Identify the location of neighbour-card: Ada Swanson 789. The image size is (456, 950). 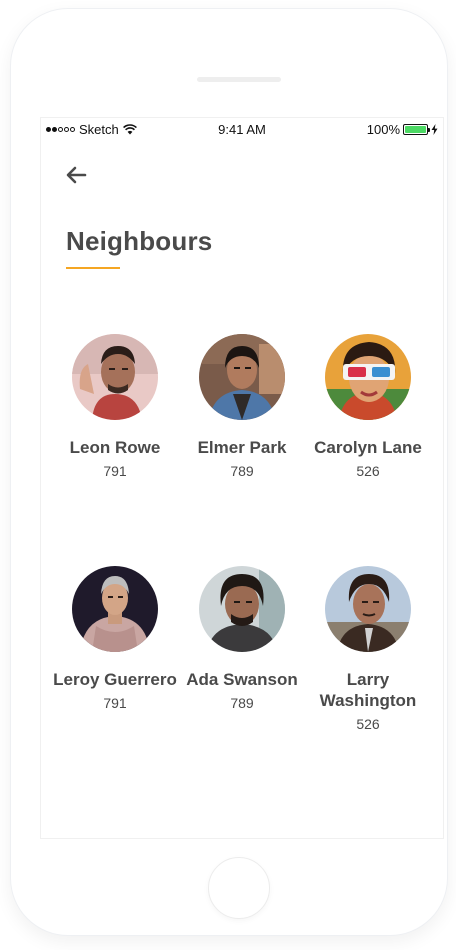
(242, 639).